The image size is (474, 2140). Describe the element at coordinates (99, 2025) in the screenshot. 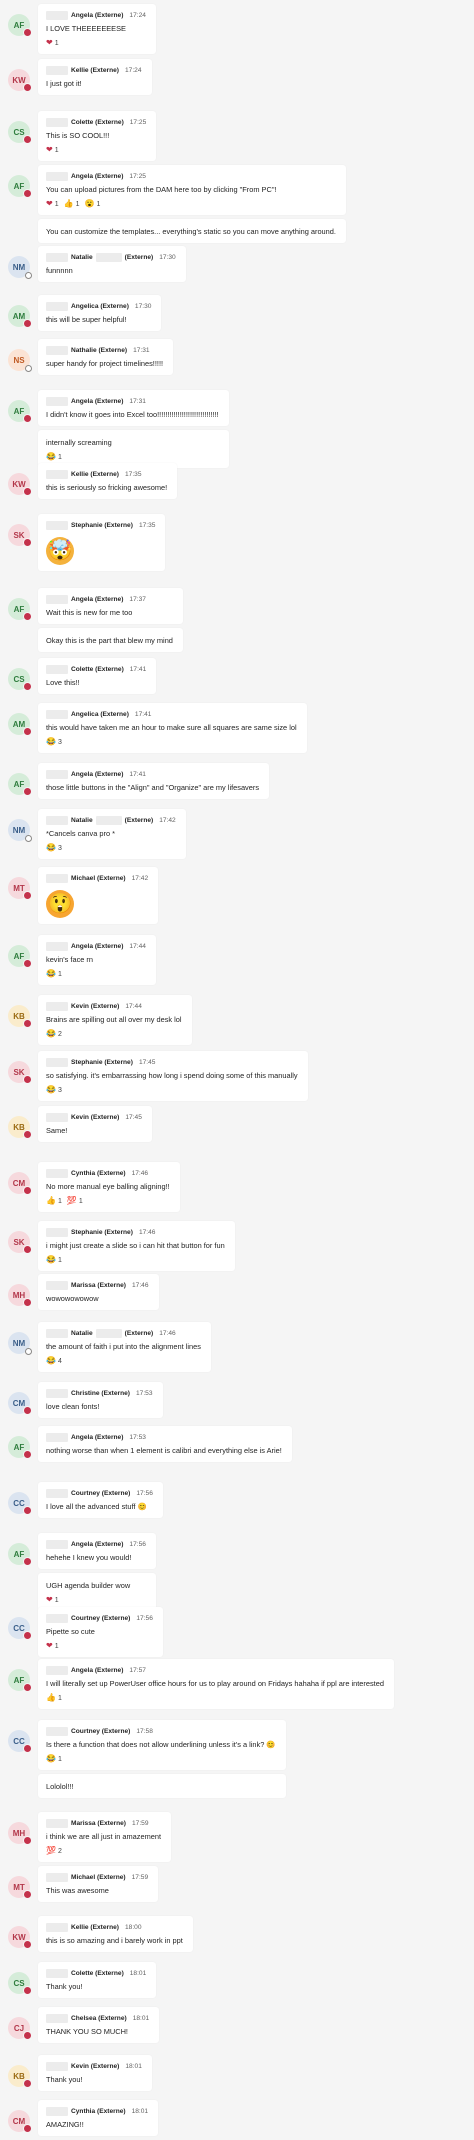

I see `message-bubble: Chelsea (Externe) 18:01 THANK YOU SO MUCH!` at that location.